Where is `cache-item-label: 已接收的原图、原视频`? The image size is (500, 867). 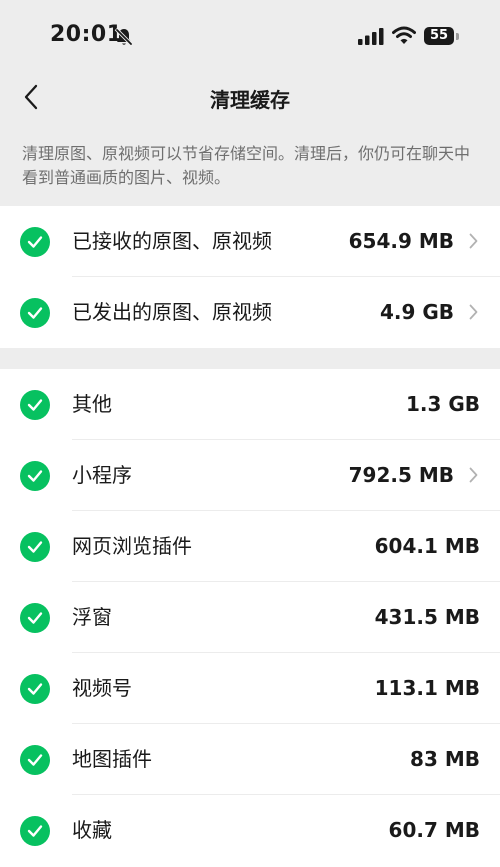
cache-item-label: 已接收的原图、原视频 is located at coordinates (172, 241).